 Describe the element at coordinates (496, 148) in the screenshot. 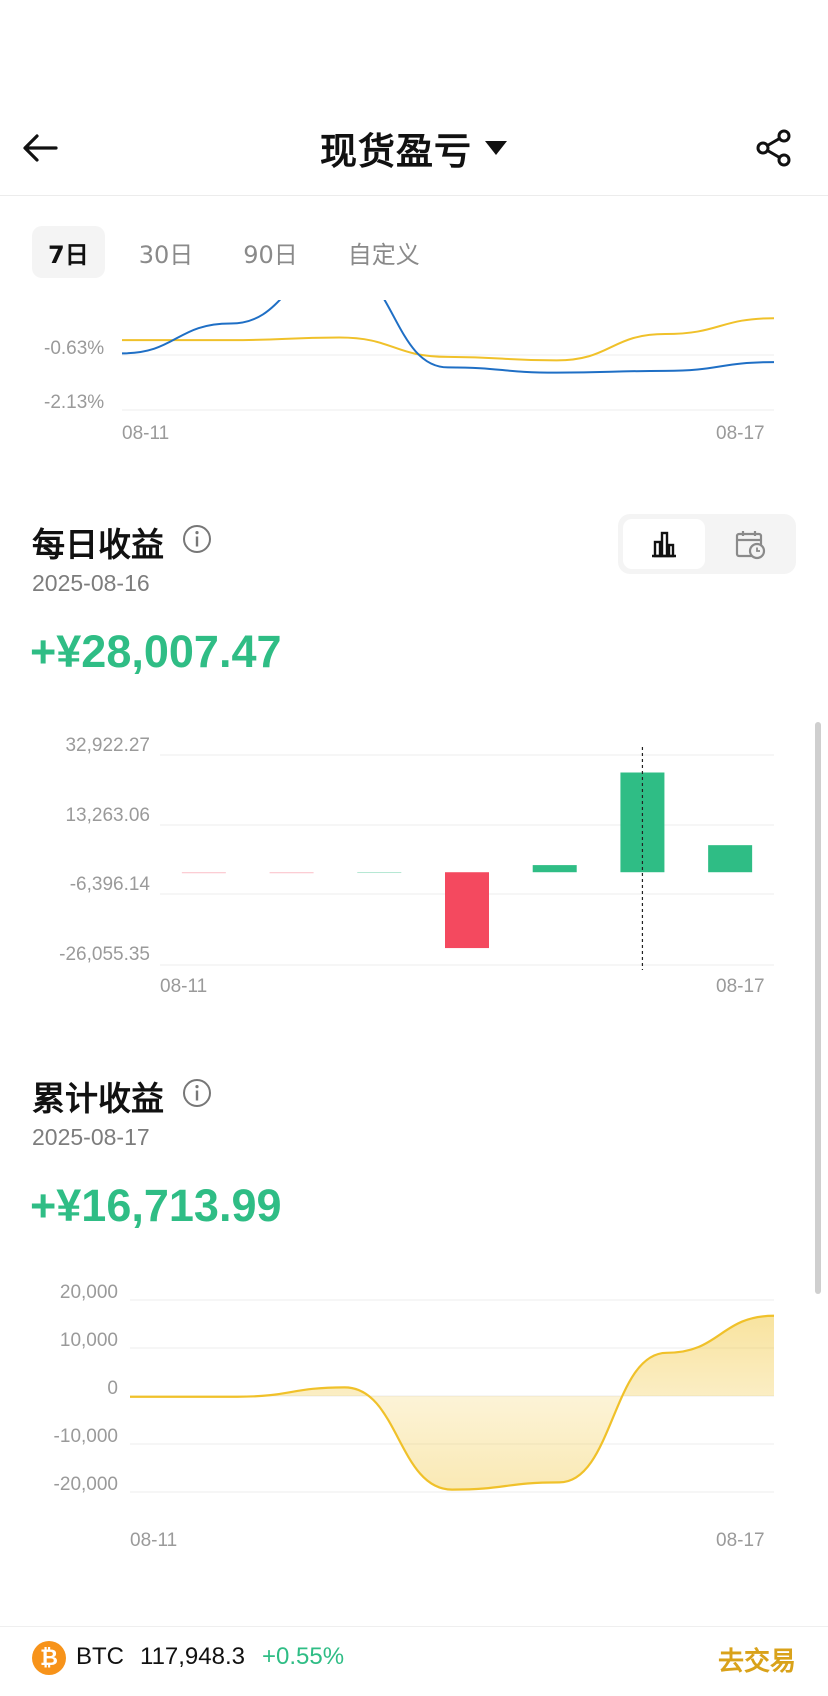

I see `caret-down-icon` at that location.